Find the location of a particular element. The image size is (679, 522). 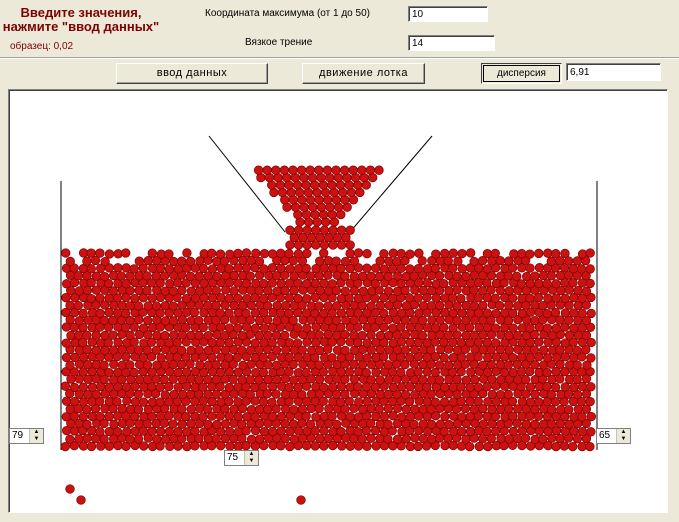

left-wall-spinner: 79 ▲ ▼ is located at coordinates (26, 436).